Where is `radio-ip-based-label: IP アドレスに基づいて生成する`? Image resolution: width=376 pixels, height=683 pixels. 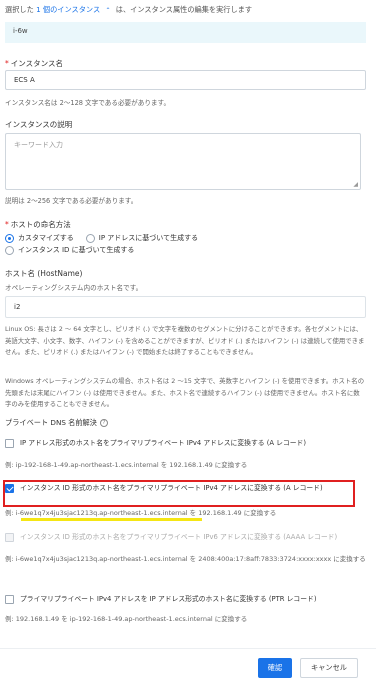 radio-ip-based-label: IP アドレスに基づいて生成する is located at coordinates (148, 238).